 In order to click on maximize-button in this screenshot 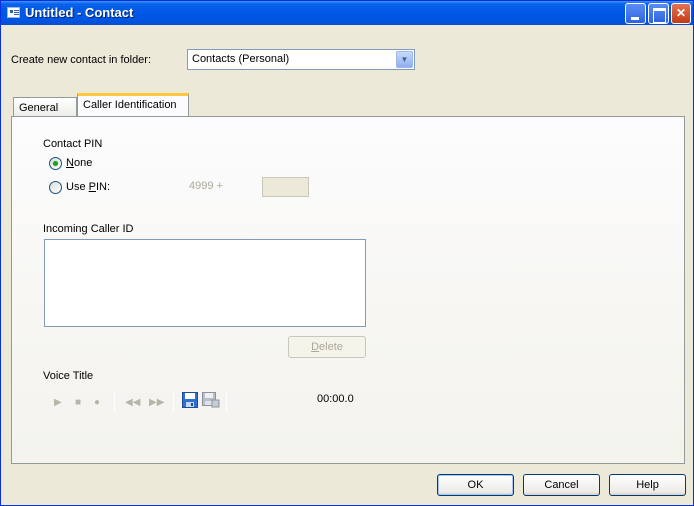, I will do `click(658, 13)`.